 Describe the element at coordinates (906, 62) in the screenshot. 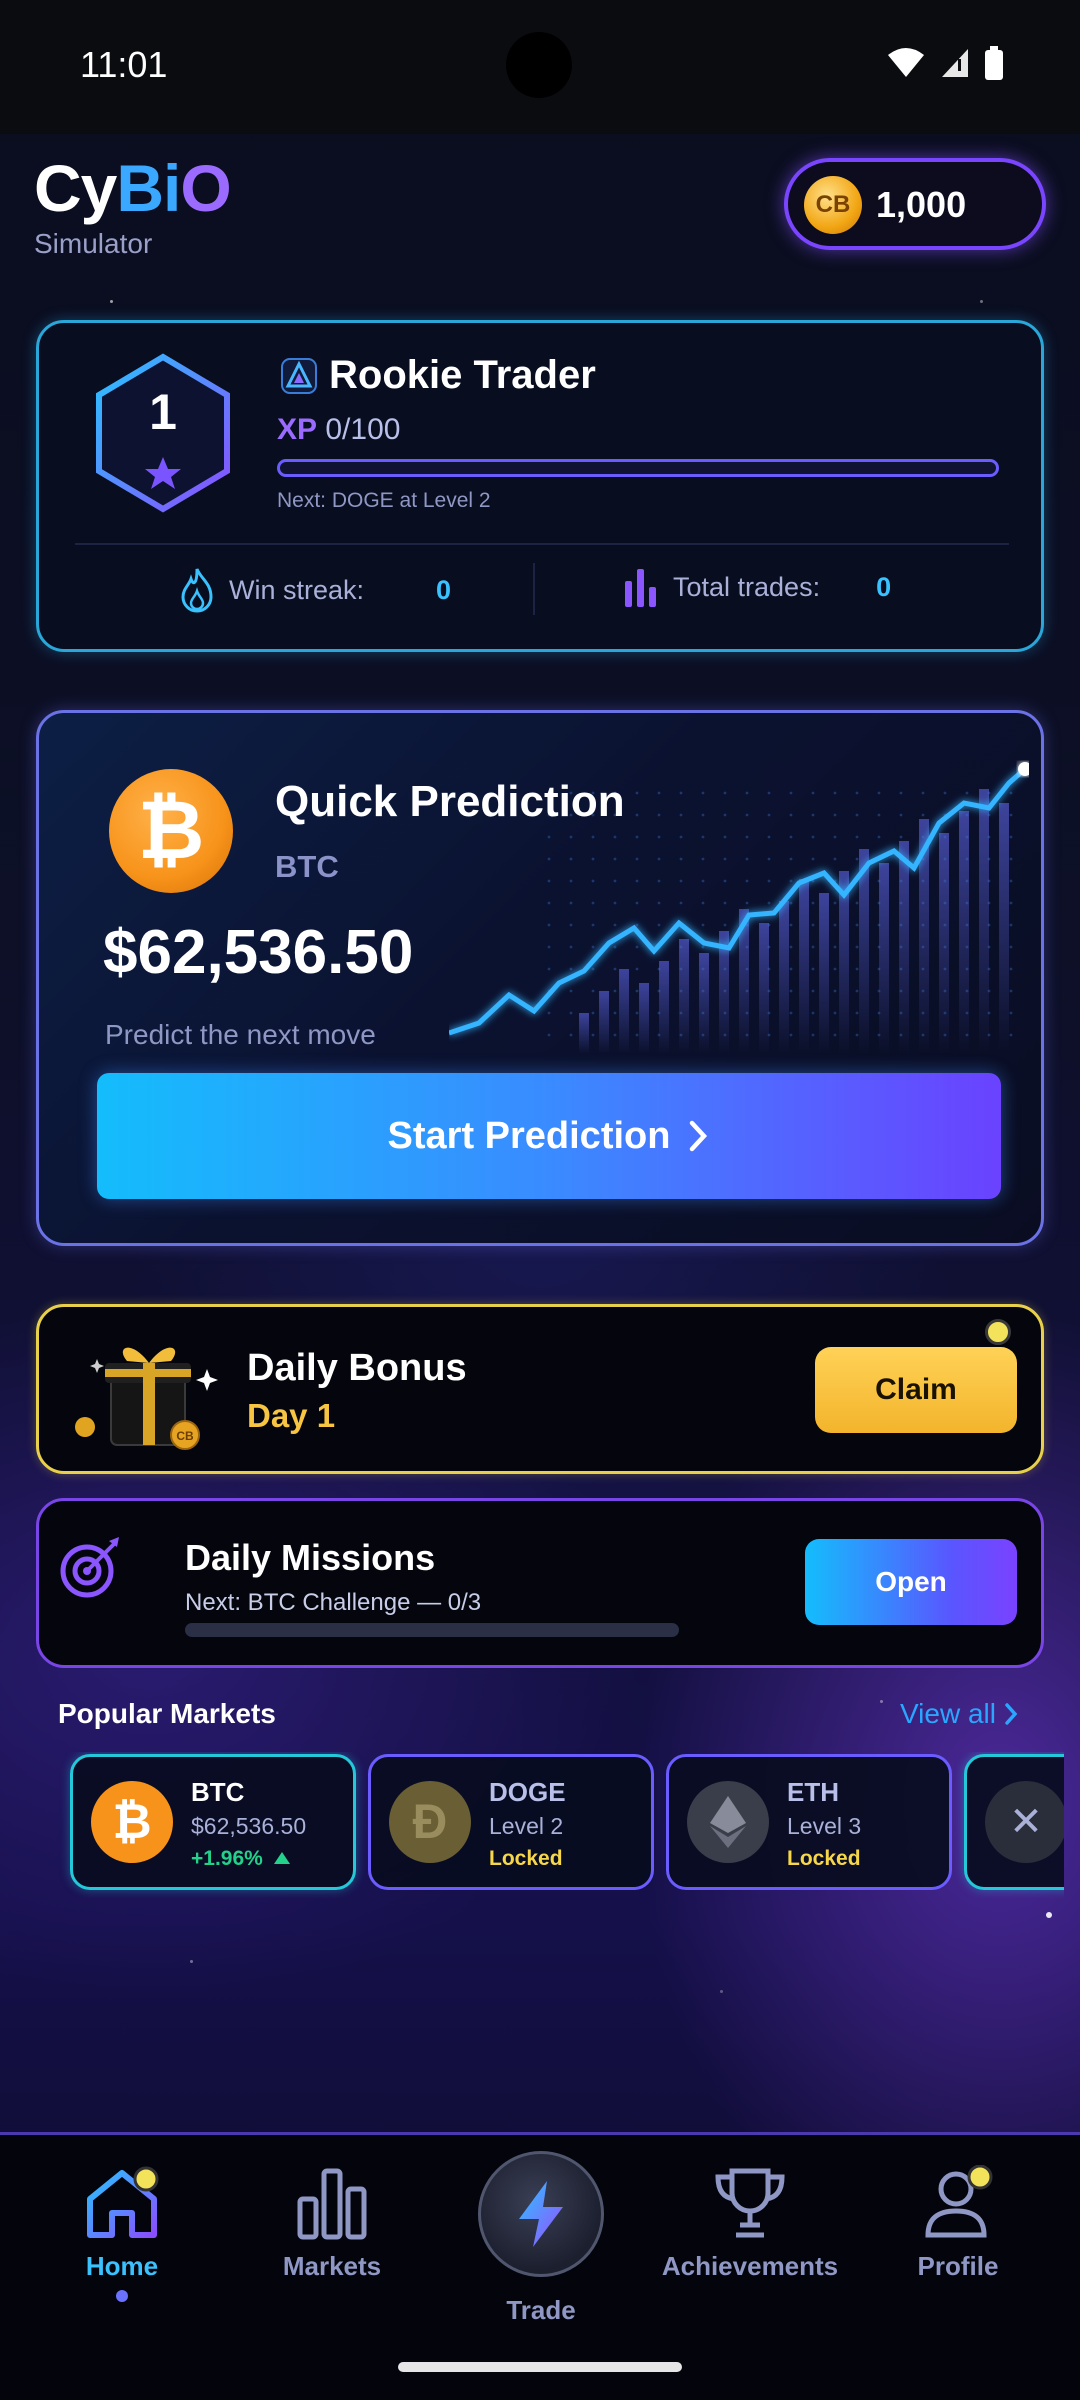

I see `wifi-icon` at that location.